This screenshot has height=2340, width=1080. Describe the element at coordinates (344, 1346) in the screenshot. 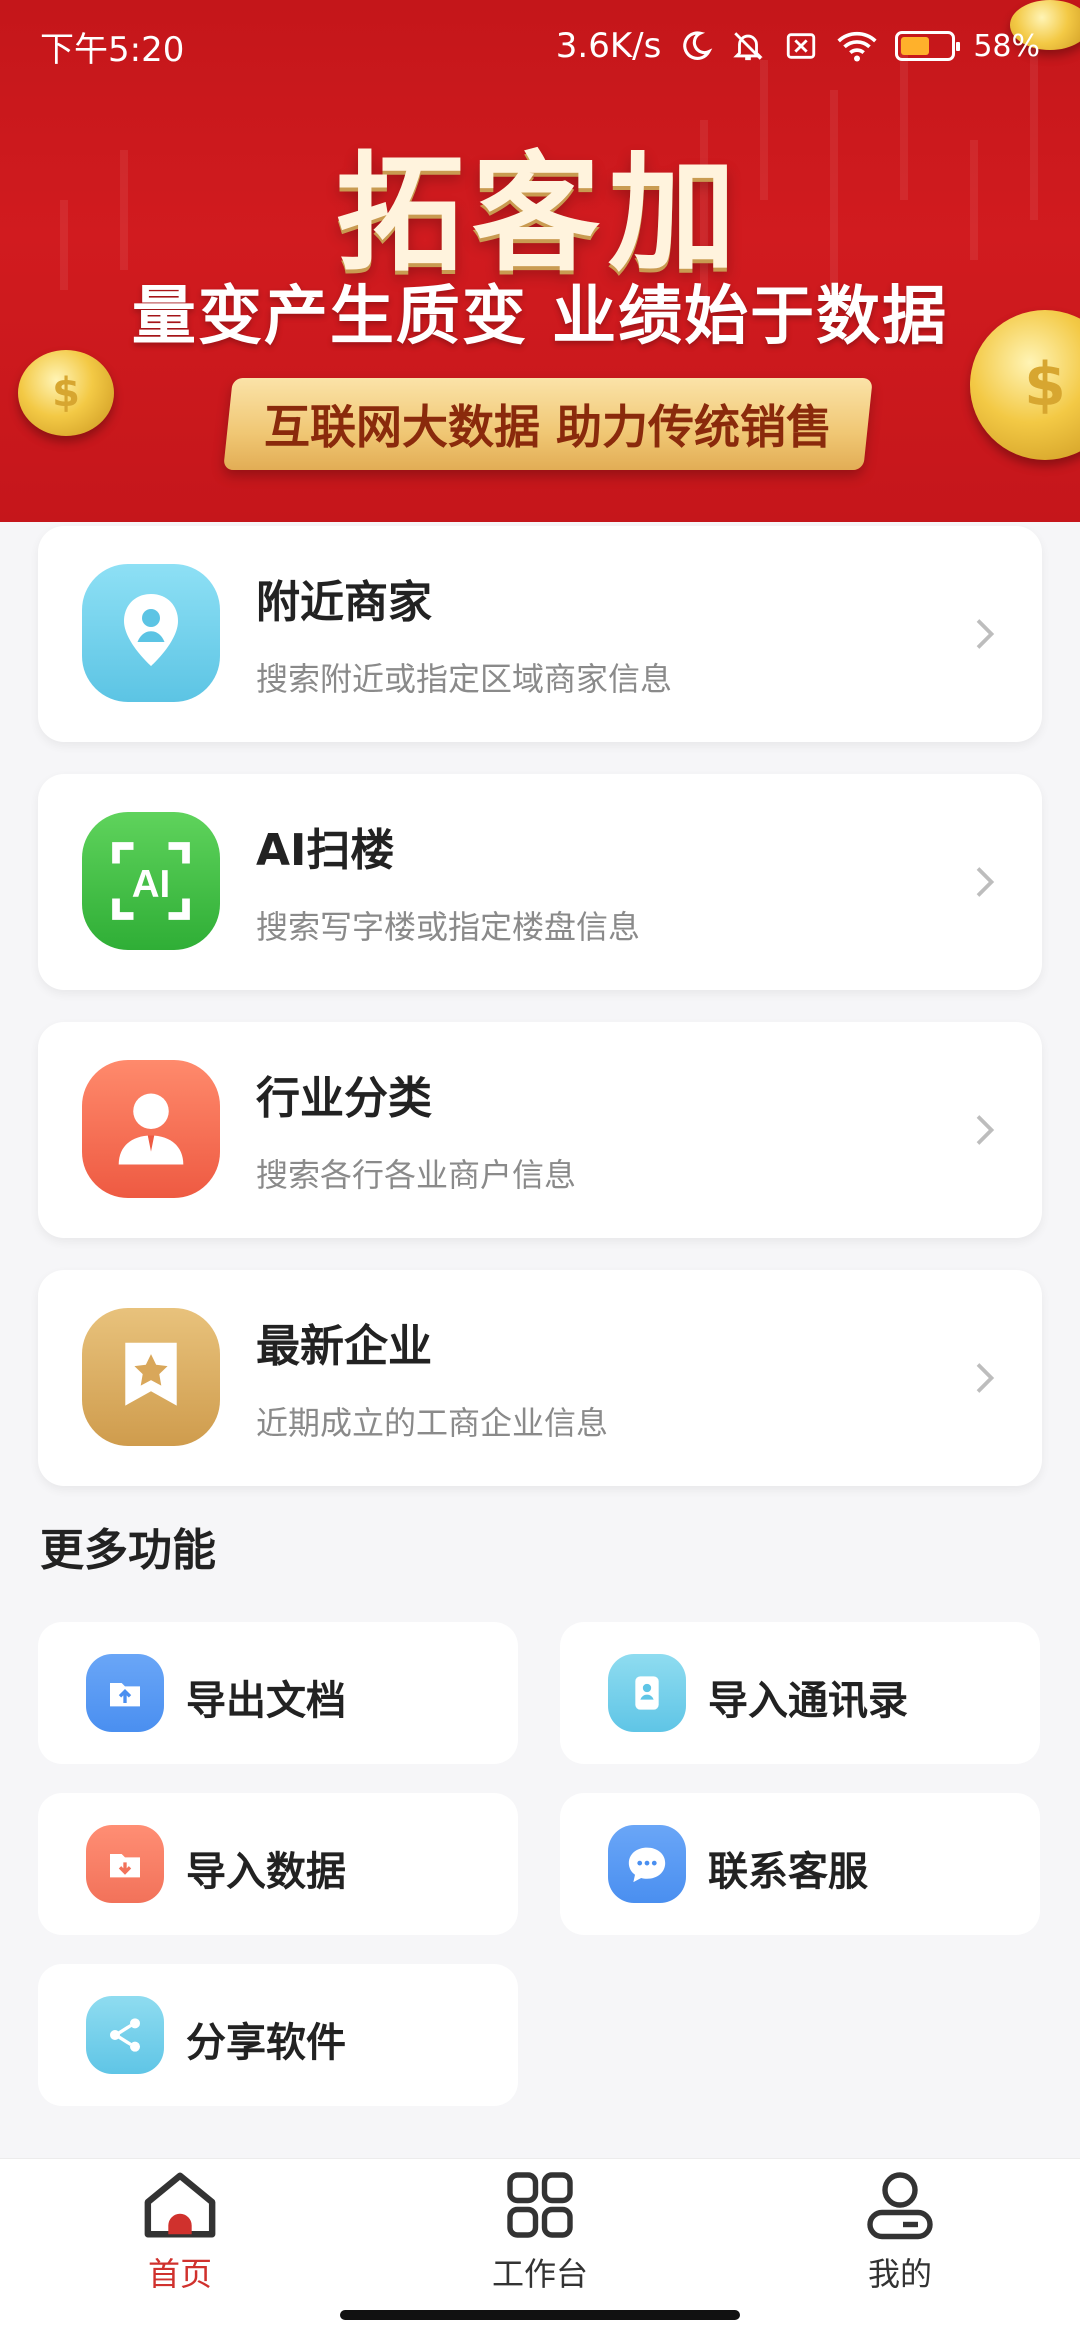

I see `card-title: 最新企业` at that location.